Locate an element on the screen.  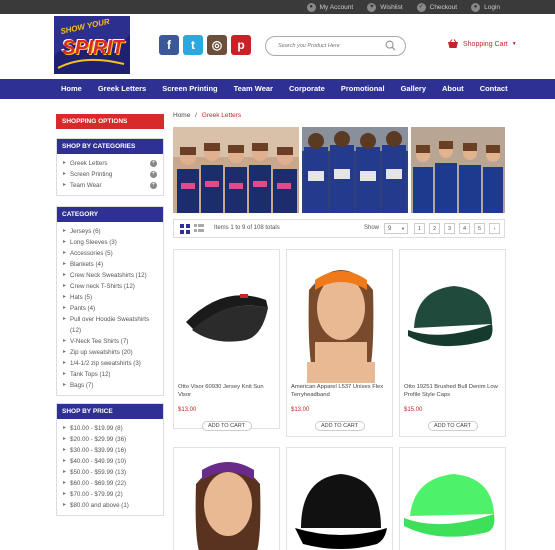
heart-icon: ♥ is located at coordinates (372, 7).